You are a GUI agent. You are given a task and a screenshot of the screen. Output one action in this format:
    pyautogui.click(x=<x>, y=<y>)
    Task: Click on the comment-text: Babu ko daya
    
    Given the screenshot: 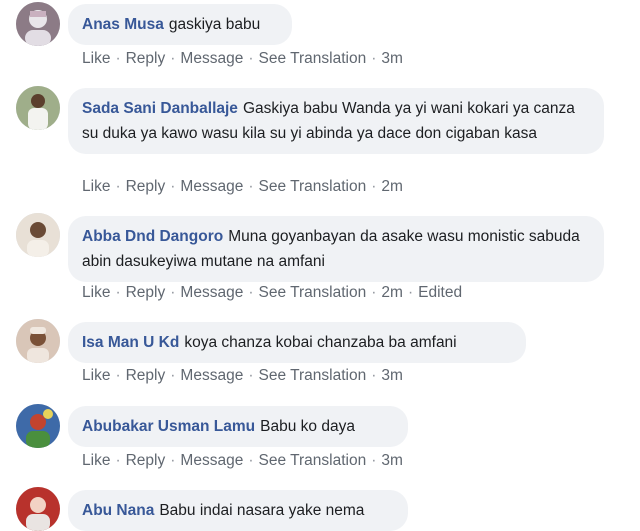 What is the action you would take?
    pyautogui.click(x=307, y=426)
    